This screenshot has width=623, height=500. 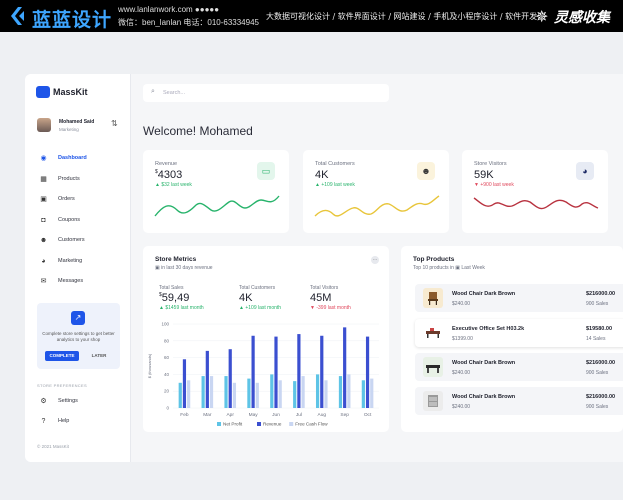 What do you see at coordinates (99, 356) in the screenshot?
I see `later-button: LATER` at bounding box center [99, 356].